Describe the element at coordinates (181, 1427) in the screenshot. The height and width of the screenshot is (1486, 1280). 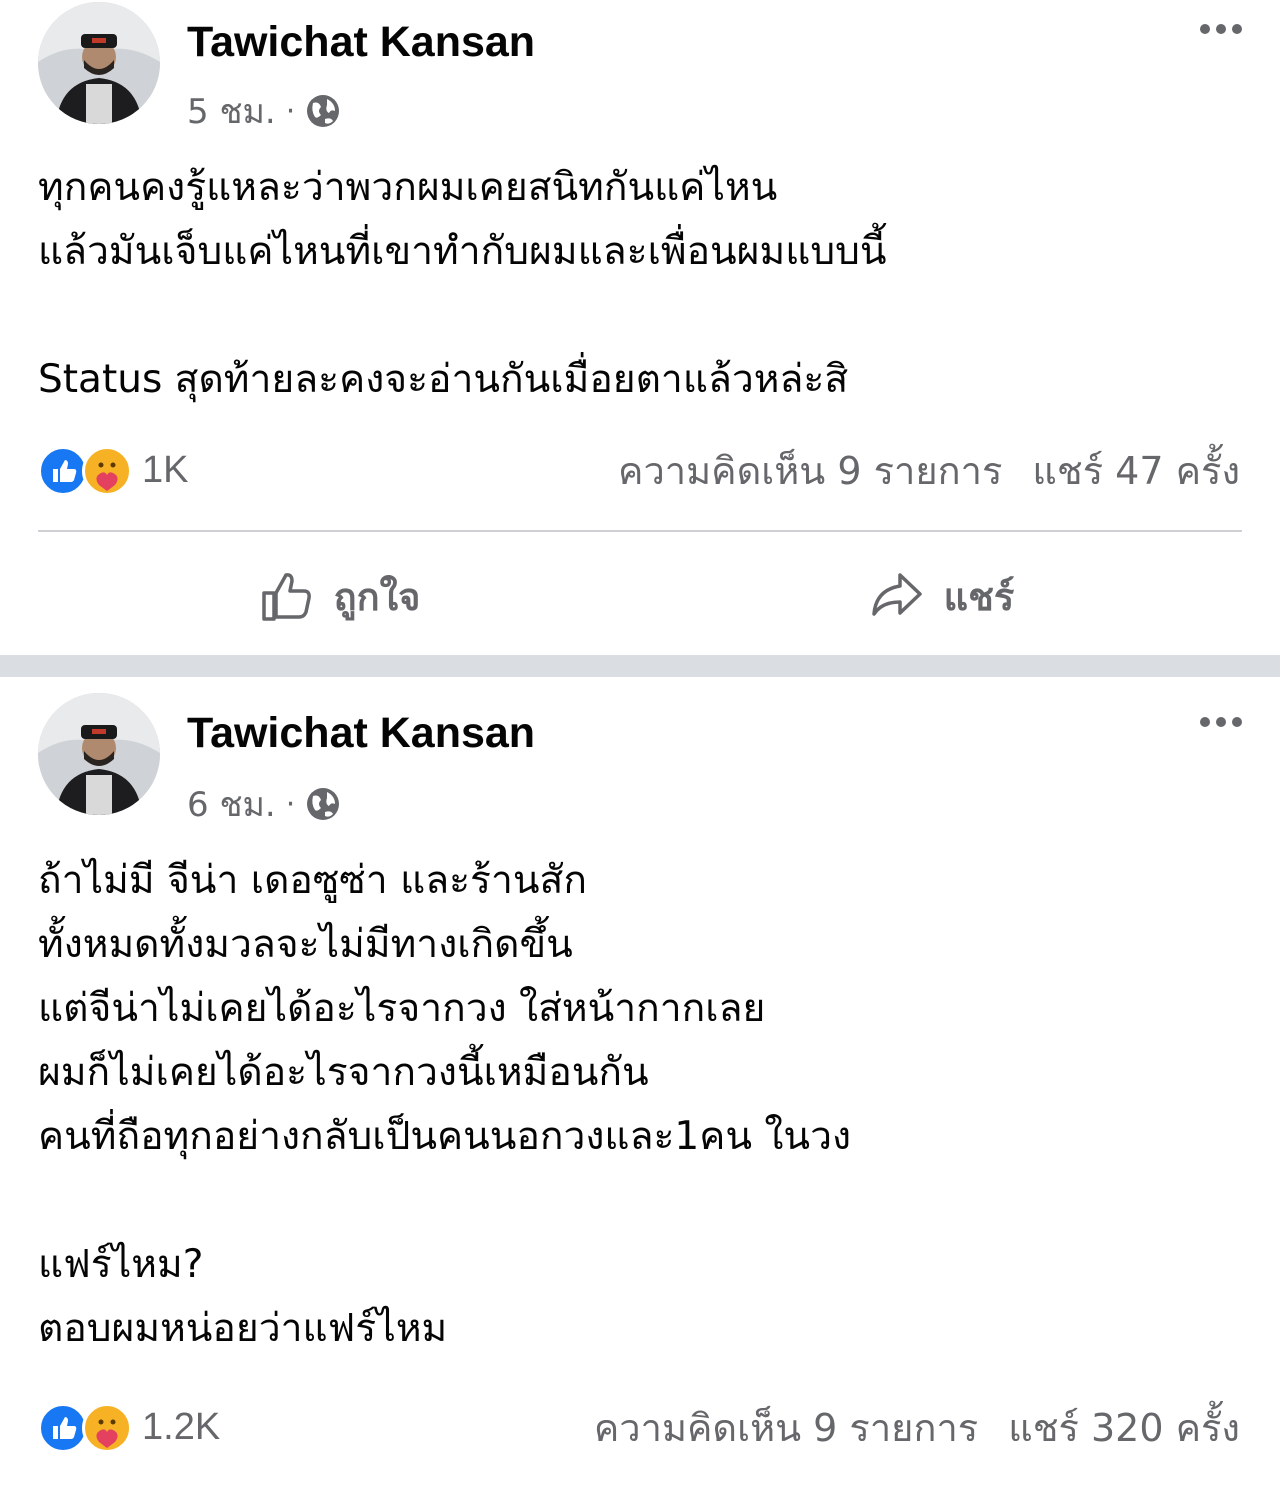
I see `reaction-count: 1.2K` at that location.